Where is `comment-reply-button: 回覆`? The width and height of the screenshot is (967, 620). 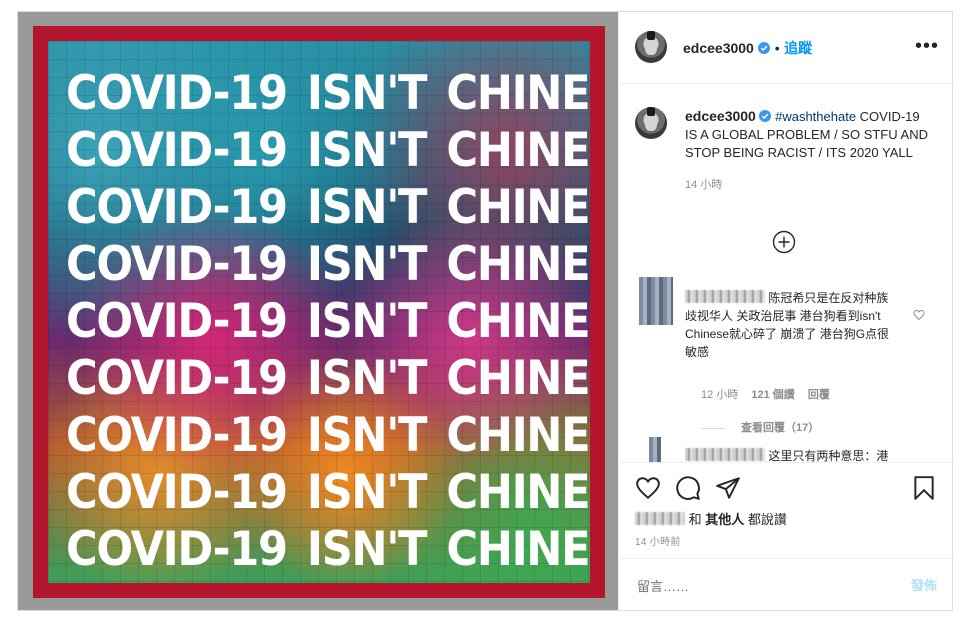 comment-reply-button: 回覆 is located at coordinates (819, 395).